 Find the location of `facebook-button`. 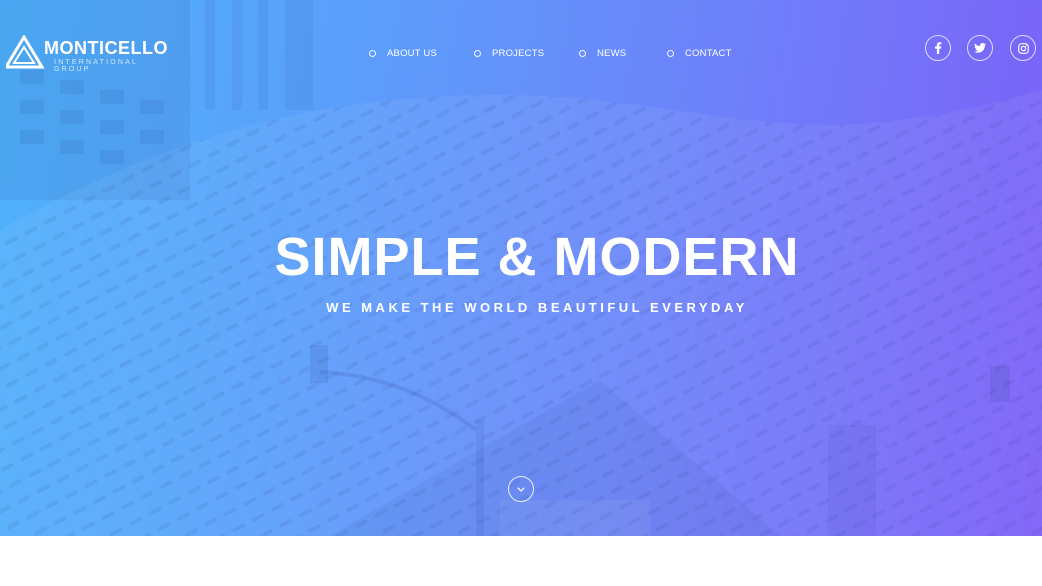

facebook-button is located at coordinates (938, 48).